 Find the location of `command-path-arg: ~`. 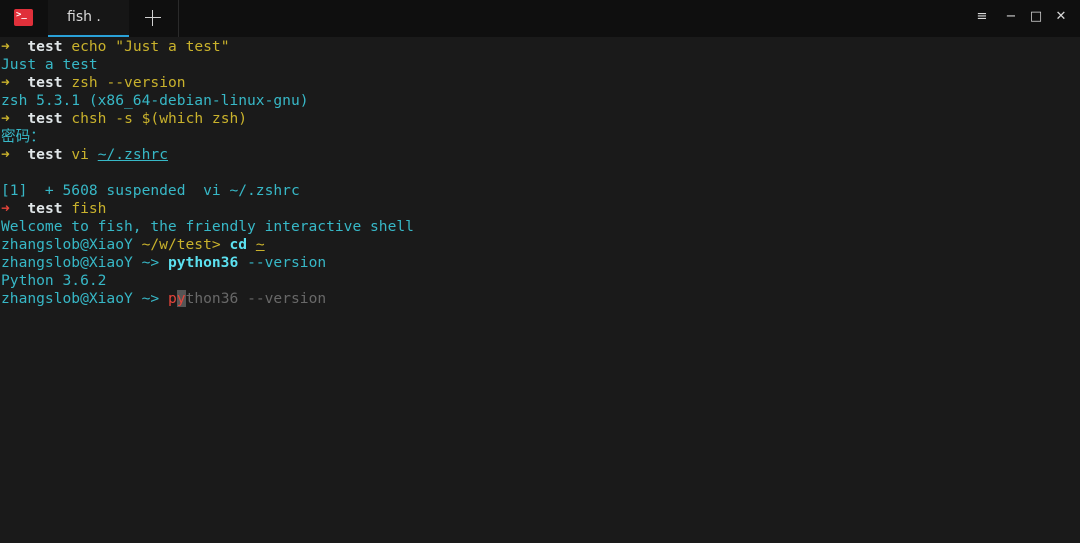

command-path-arg: ~ is located at coordinates (260, 244).